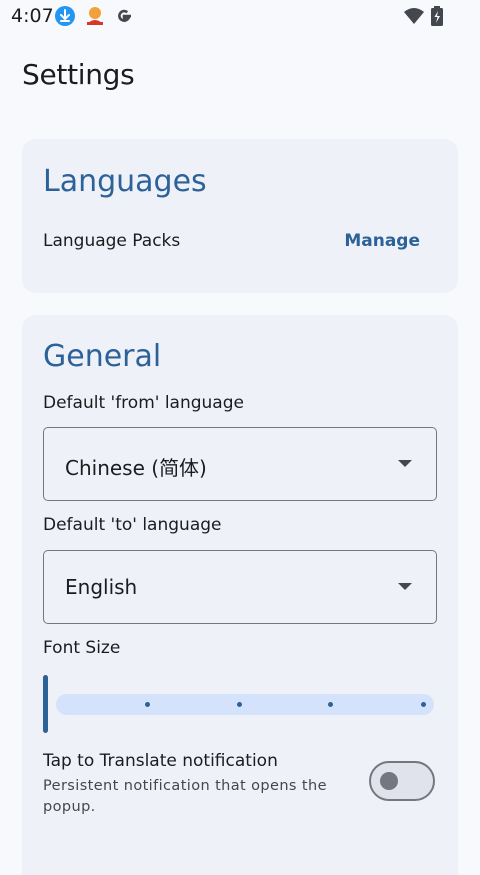 This screenshot has width=480, height=875. I want to click on battery-icon, so click(440, 16).